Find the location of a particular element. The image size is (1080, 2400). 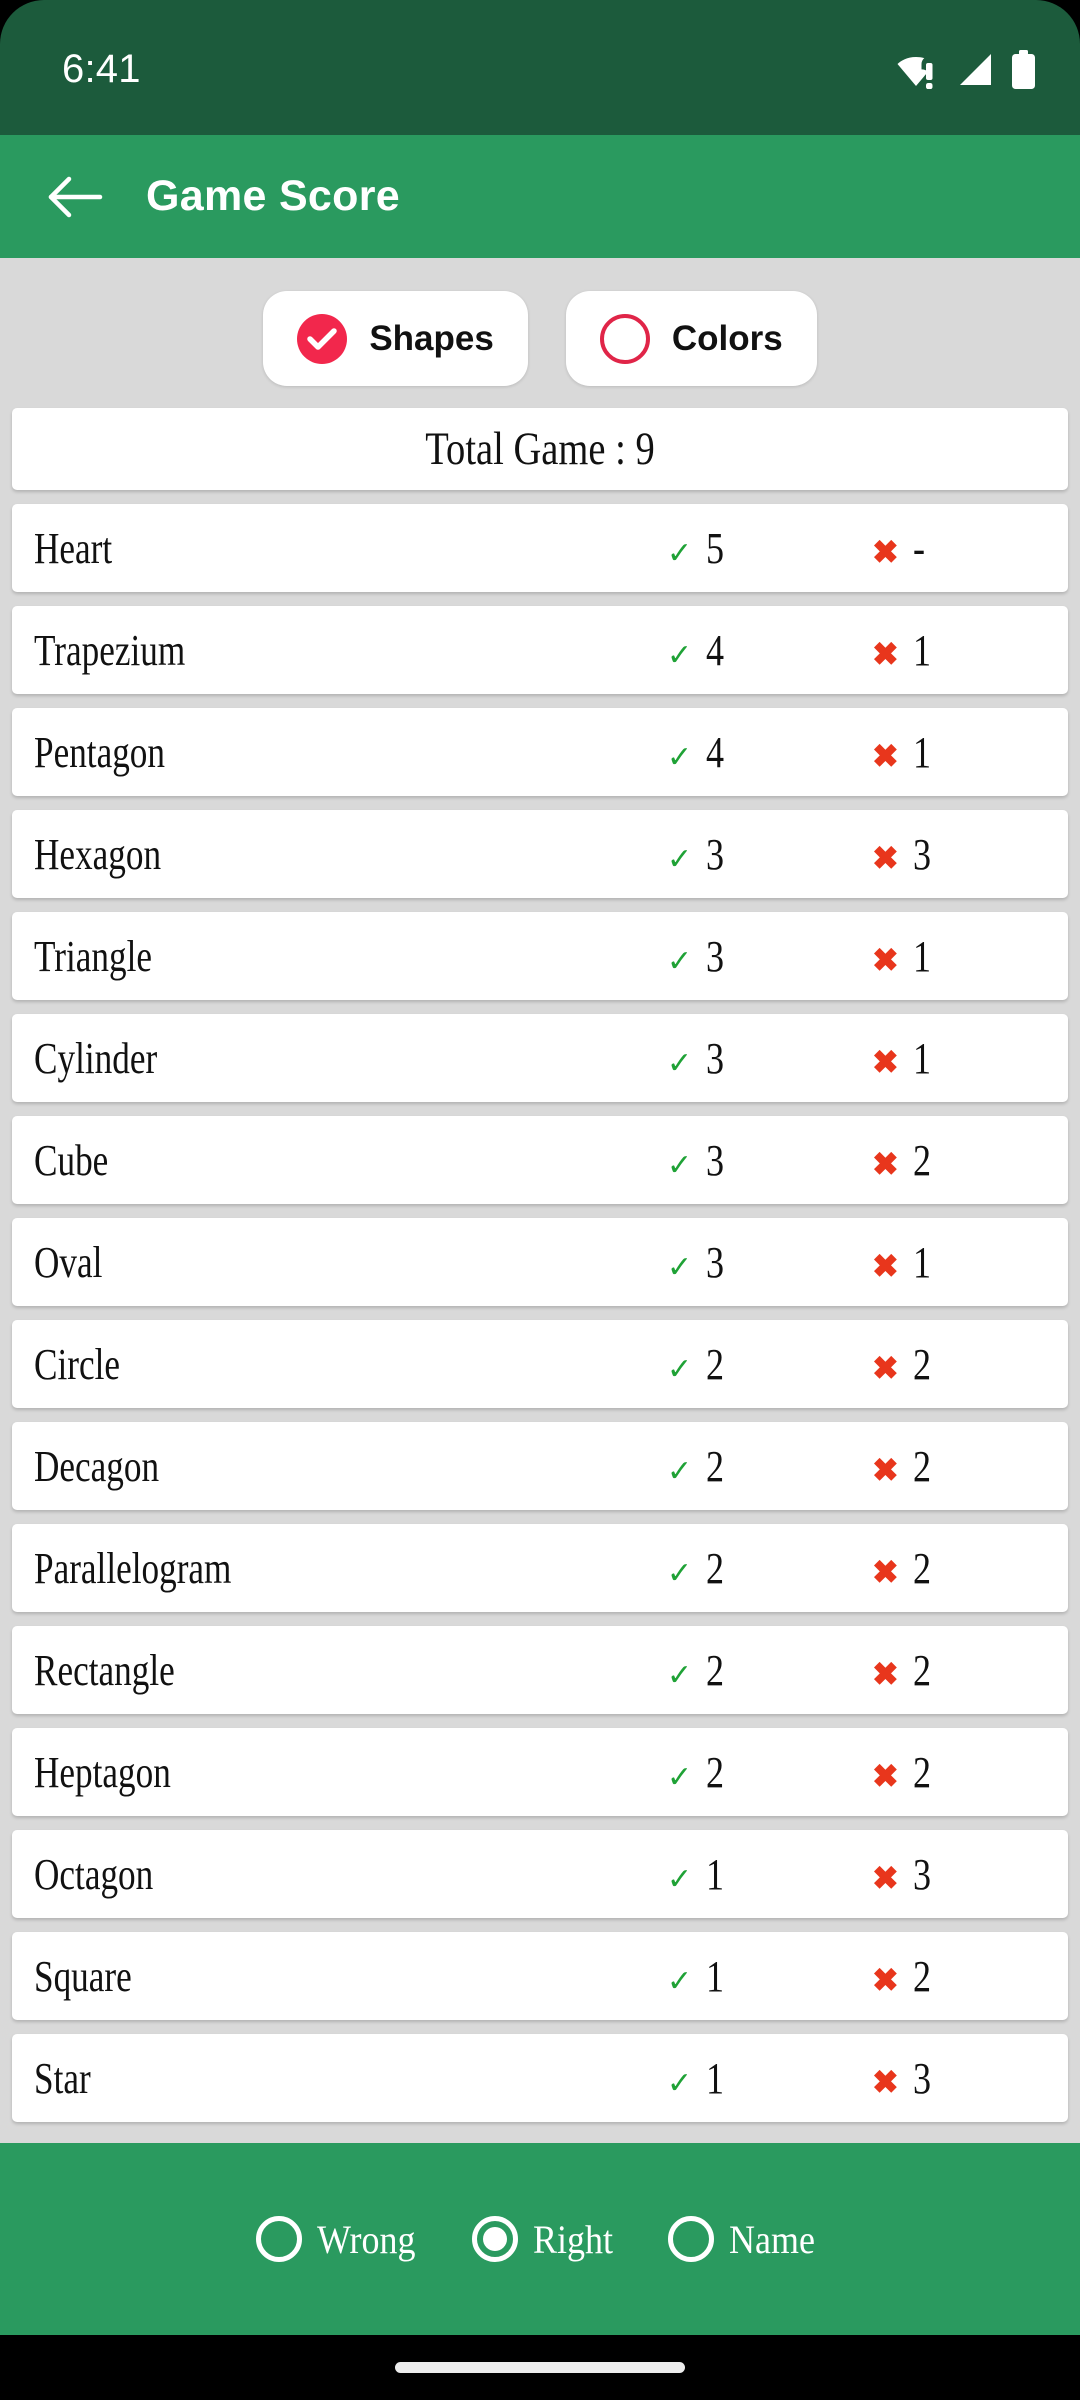

table-row: Octagon ✓ 1 ✖ 3 is located at coordinates (540, 1874).